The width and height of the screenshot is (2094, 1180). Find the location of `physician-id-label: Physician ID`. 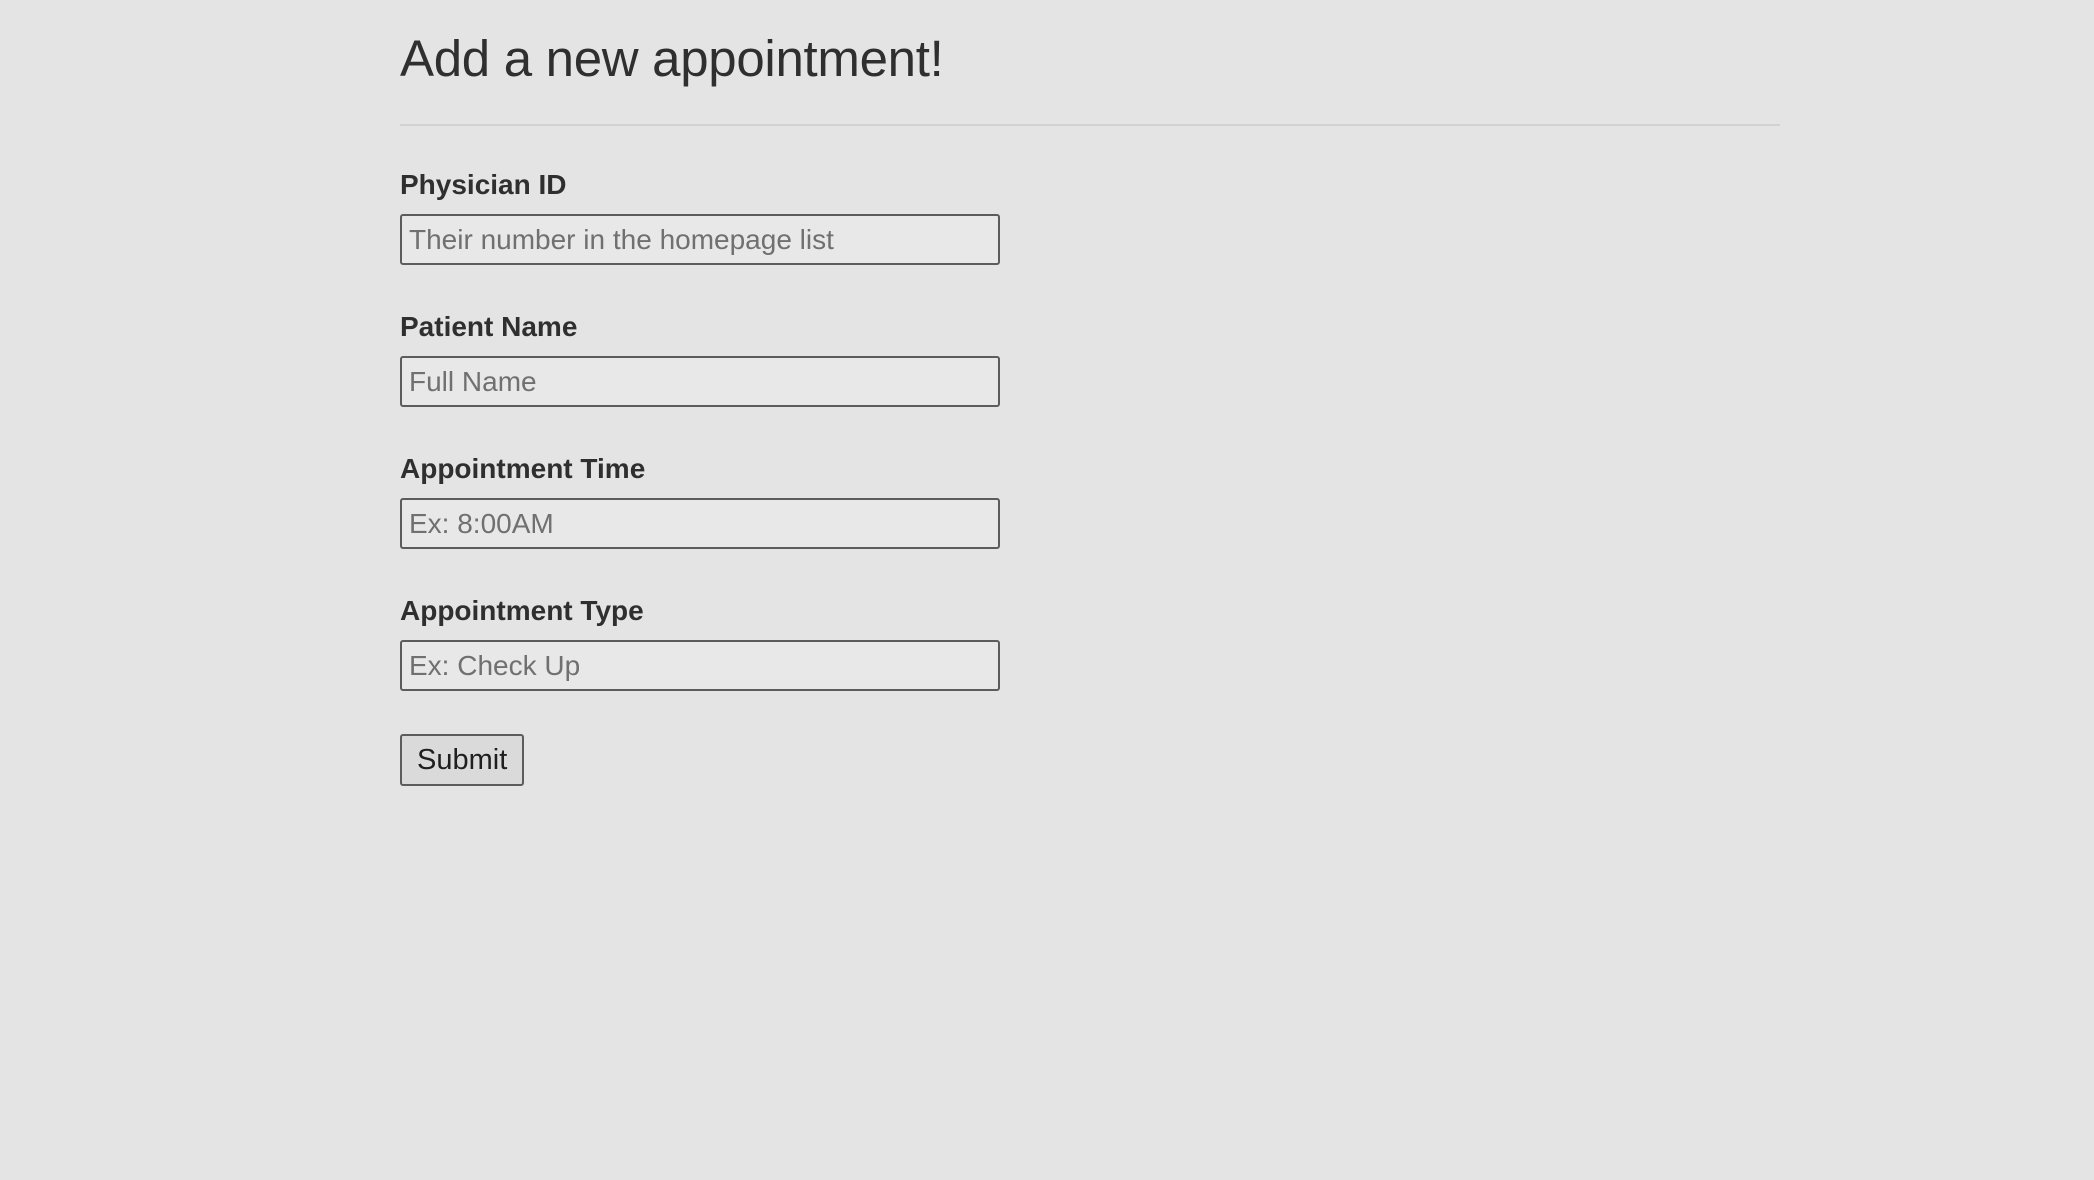

physician-id-label: Physician ID is located at coordinates (483, 184).